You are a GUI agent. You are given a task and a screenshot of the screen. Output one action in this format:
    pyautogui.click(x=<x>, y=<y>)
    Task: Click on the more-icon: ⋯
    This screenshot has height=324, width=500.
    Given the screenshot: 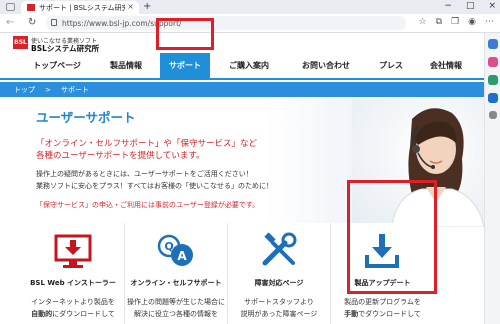 What is the action you would take?
    pyautogui.click(x=489, y=22)
    